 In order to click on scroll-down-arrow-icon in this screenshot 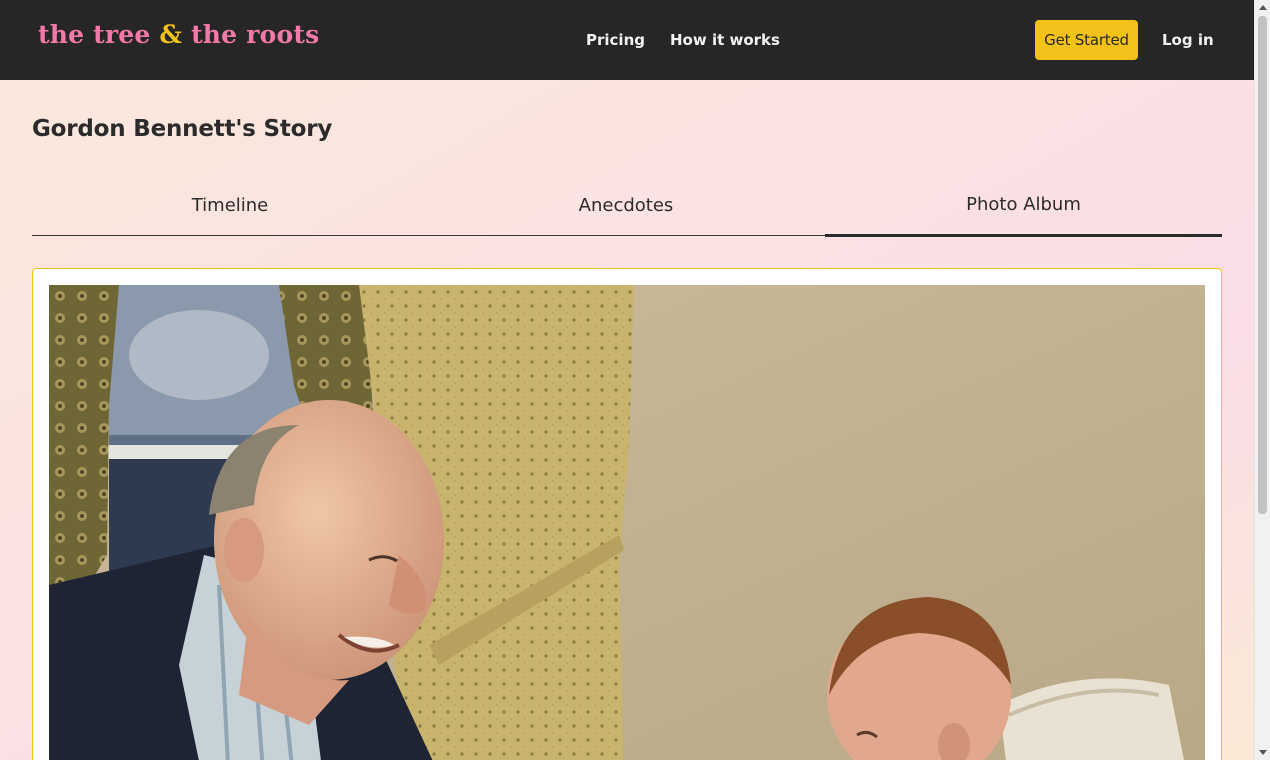, I will do `click(1263, 752)`.